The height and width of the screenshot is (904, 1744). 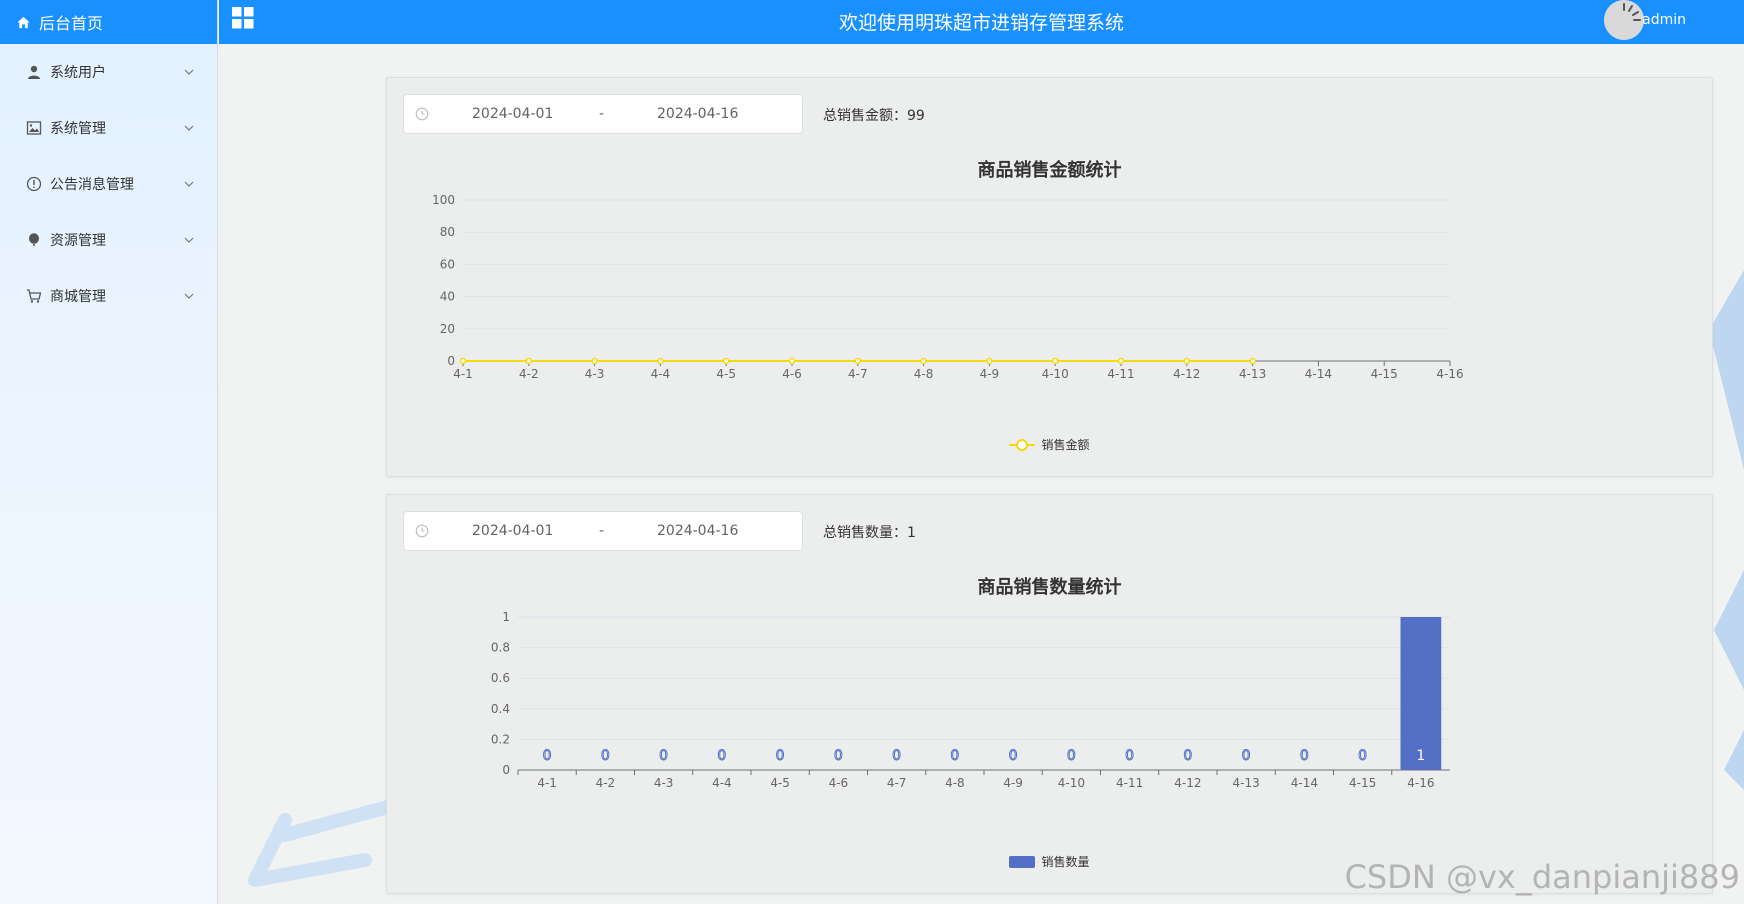 What do you see at coordinates (1420, 756) in the screenshot?
I see `data-label: 1` at bounding box center [1420, 756].